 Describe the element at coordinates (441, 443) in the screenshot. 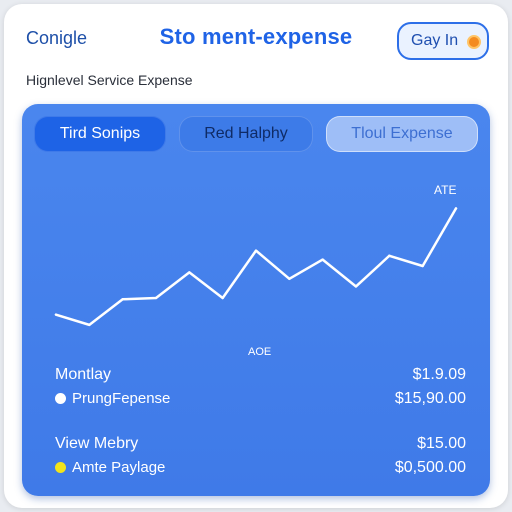

I see `summary-value-view-mebry: $15.00` at that location.